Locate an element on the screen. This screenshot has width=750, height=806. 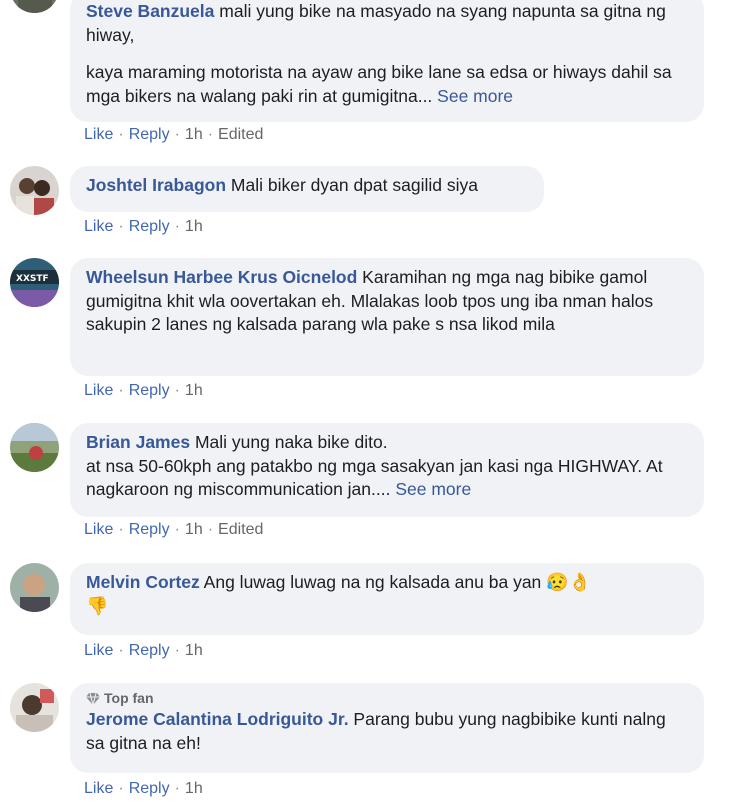
comment-author: Steve Banzuela is located at coordinates (150, 11).